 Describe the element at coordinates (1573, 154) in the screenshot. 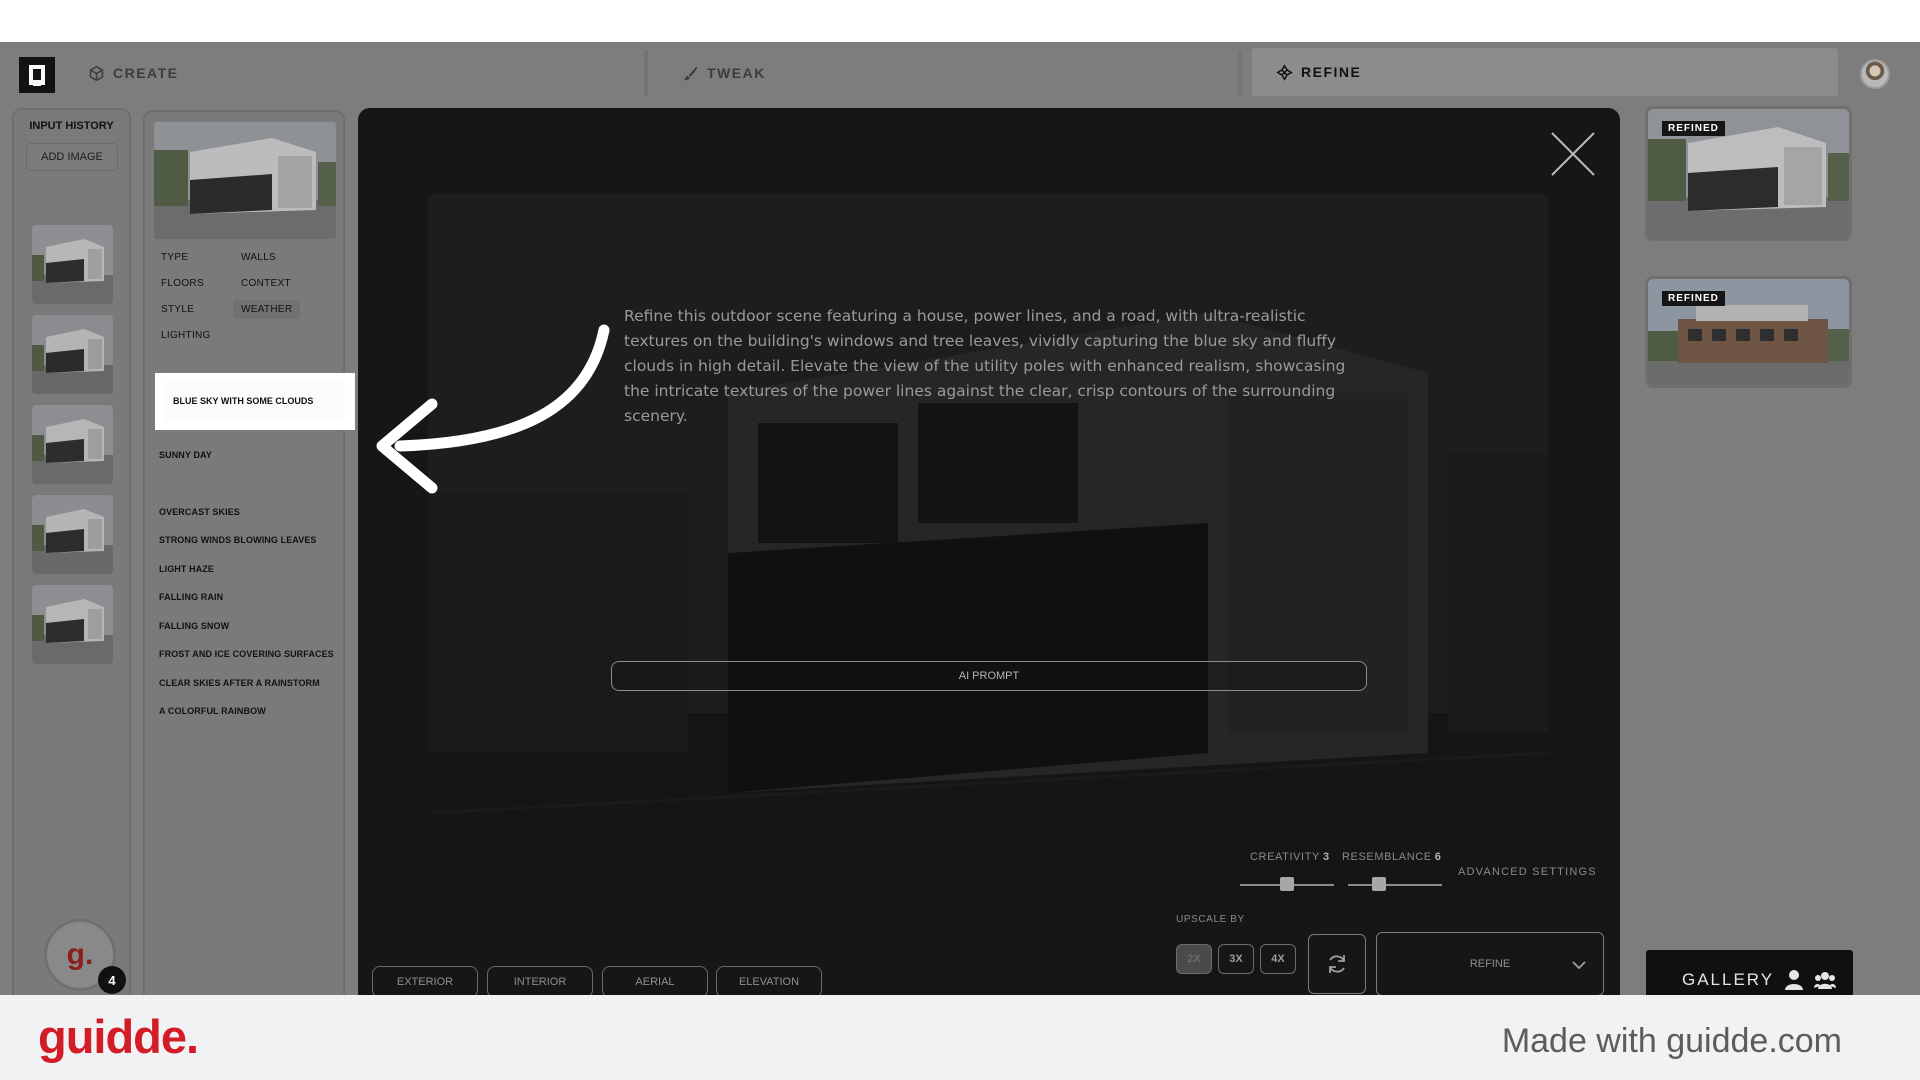

I see `close-icon` at that location.